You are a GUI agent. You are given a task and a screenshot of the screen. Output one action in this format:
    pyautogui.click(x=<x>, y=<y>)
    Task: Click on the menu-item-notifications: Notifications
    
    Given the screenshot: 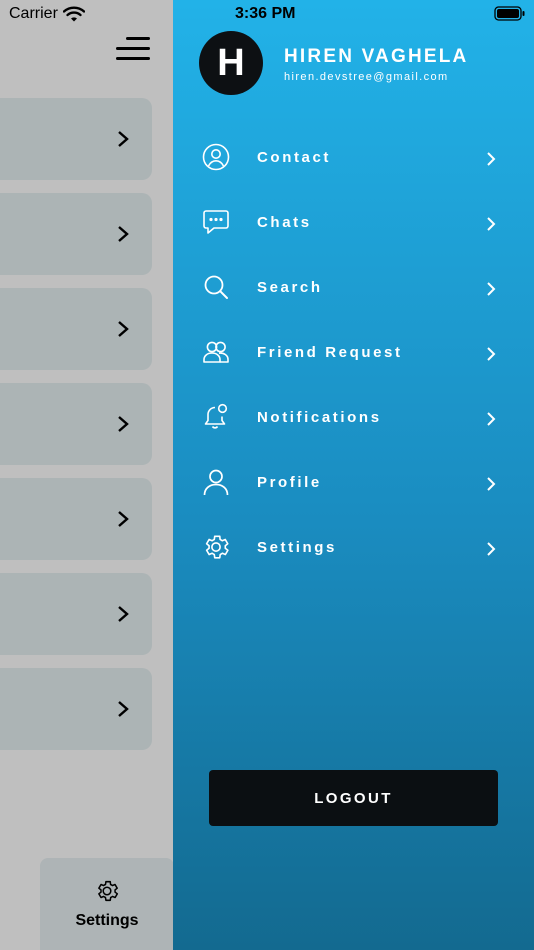 What is the action you would take?
    pyautogui.click(x=353, y=418)
    